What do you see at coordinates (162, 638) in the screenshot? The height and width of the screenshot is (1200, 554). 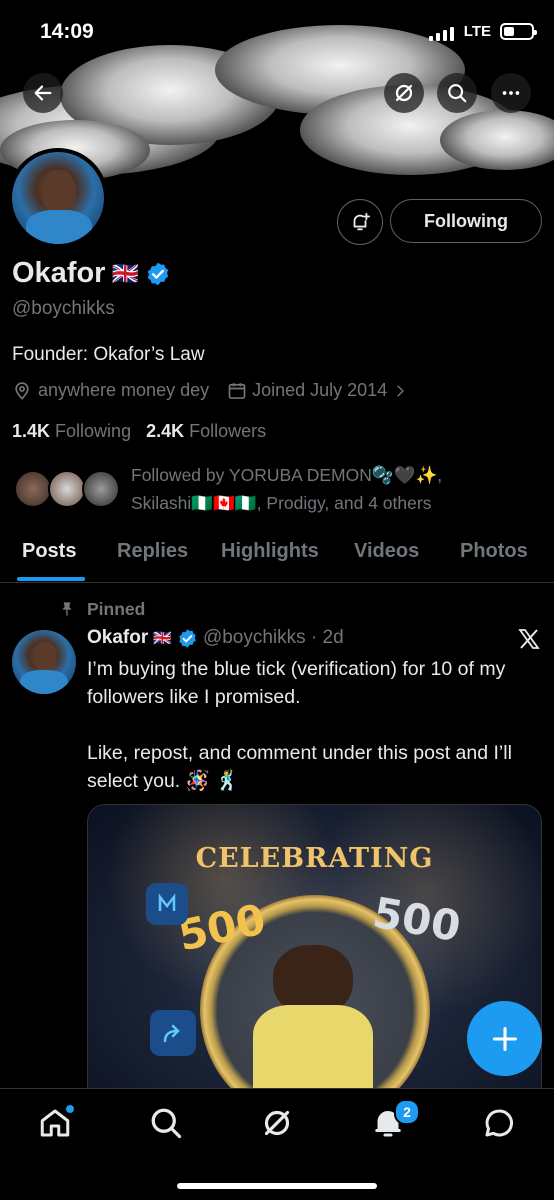 I see `post-author-flag: 🇬🇧` at bounding box center [162, 638].